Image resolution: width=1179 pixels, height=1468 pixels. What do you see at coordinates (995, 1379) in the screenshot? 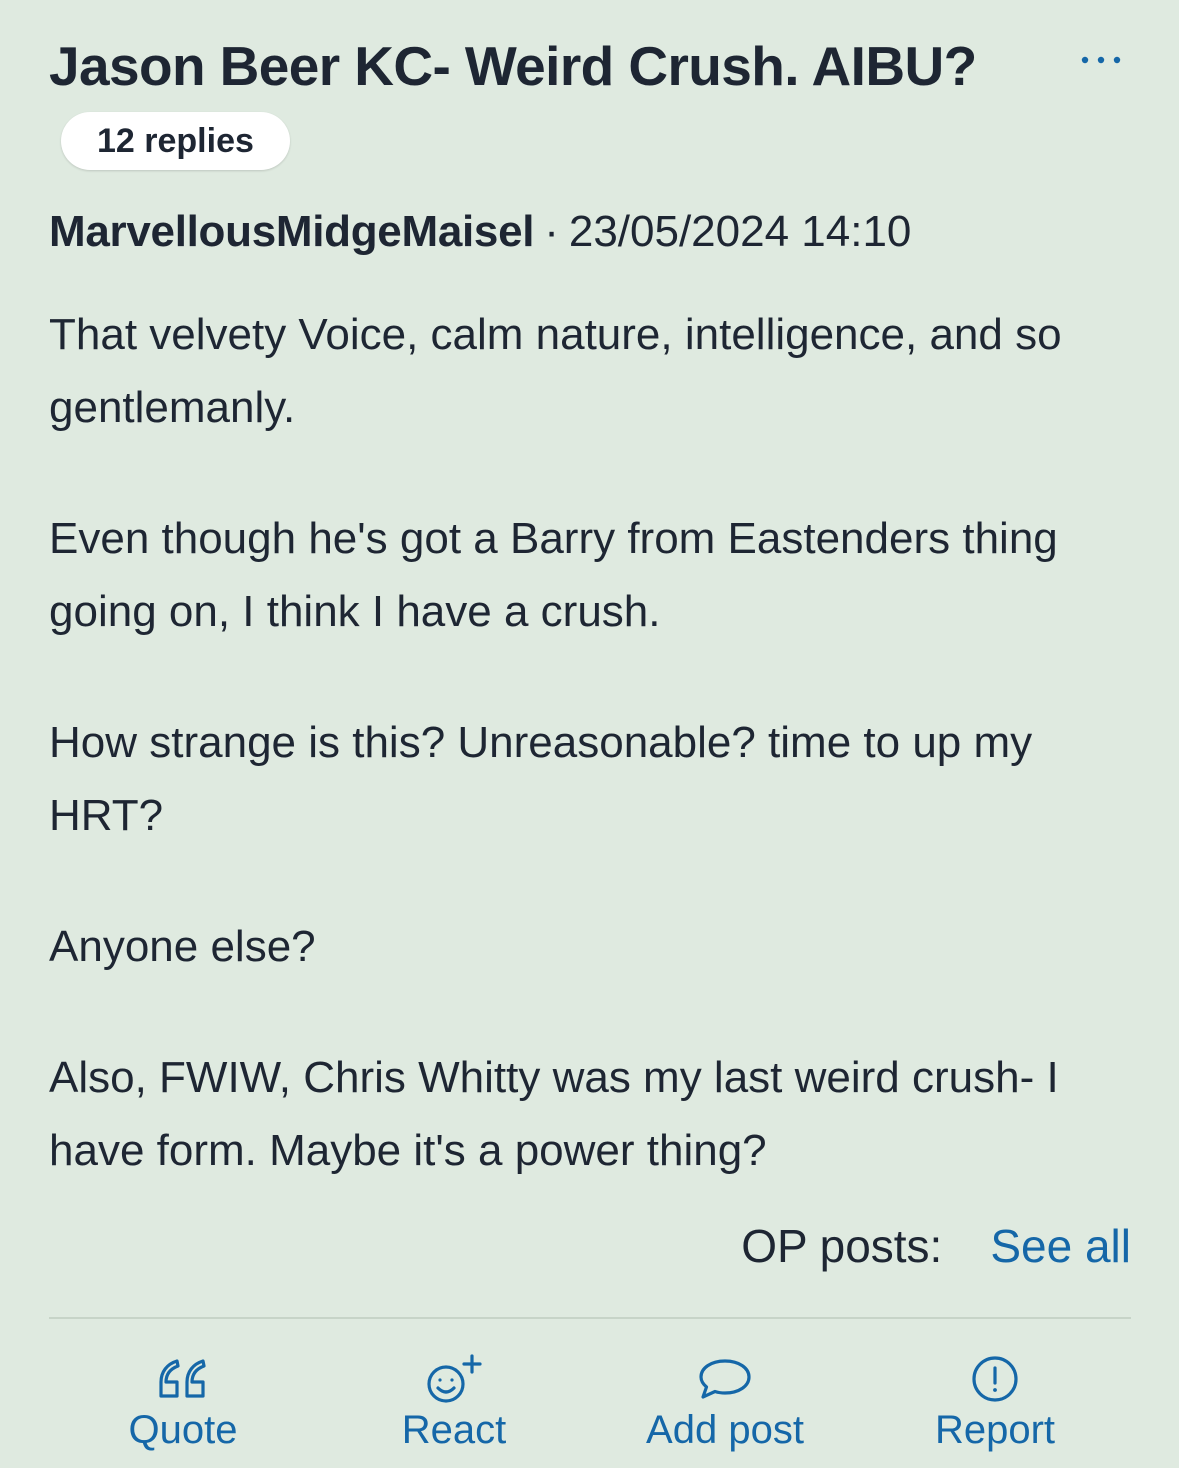
I see `exclamation-circle-icon` at bounding box center [995, 1379].